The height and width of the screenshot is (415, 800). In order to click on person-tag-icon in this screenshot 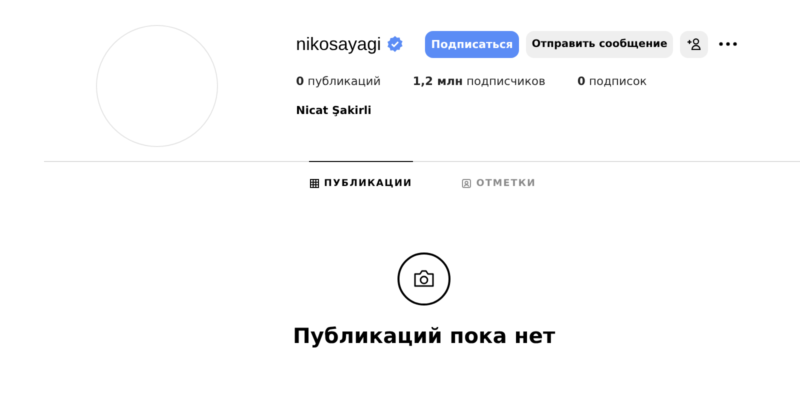, I will do `click(467, 183)`.